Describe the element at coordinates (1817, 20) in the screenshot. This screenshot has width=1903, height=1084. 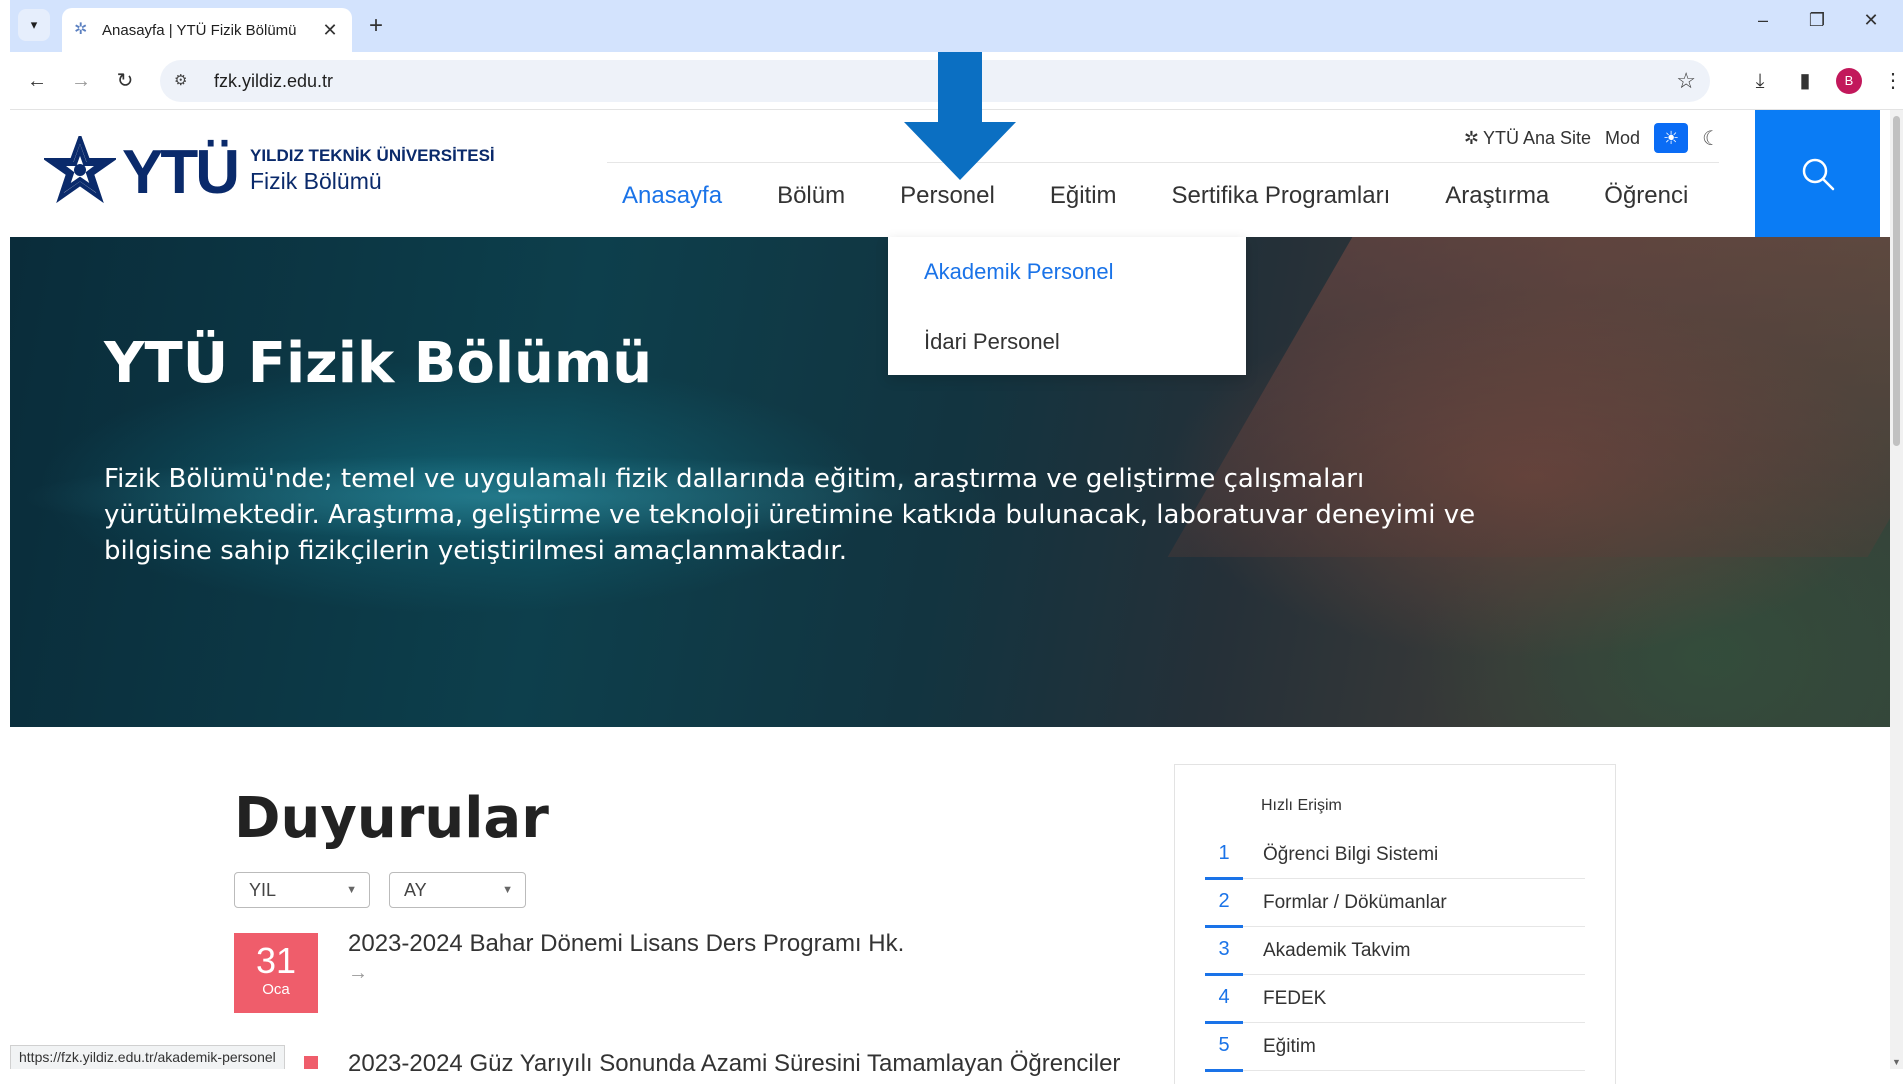
I see `restore-icon: ❐` at that location.